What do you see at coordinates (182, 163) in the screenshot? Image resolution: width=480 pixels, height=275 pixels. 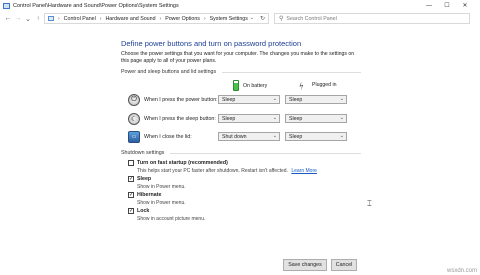 I see `fast-startup-title: Turn on fast startup (recommended)` at bounding box center [182, 163].